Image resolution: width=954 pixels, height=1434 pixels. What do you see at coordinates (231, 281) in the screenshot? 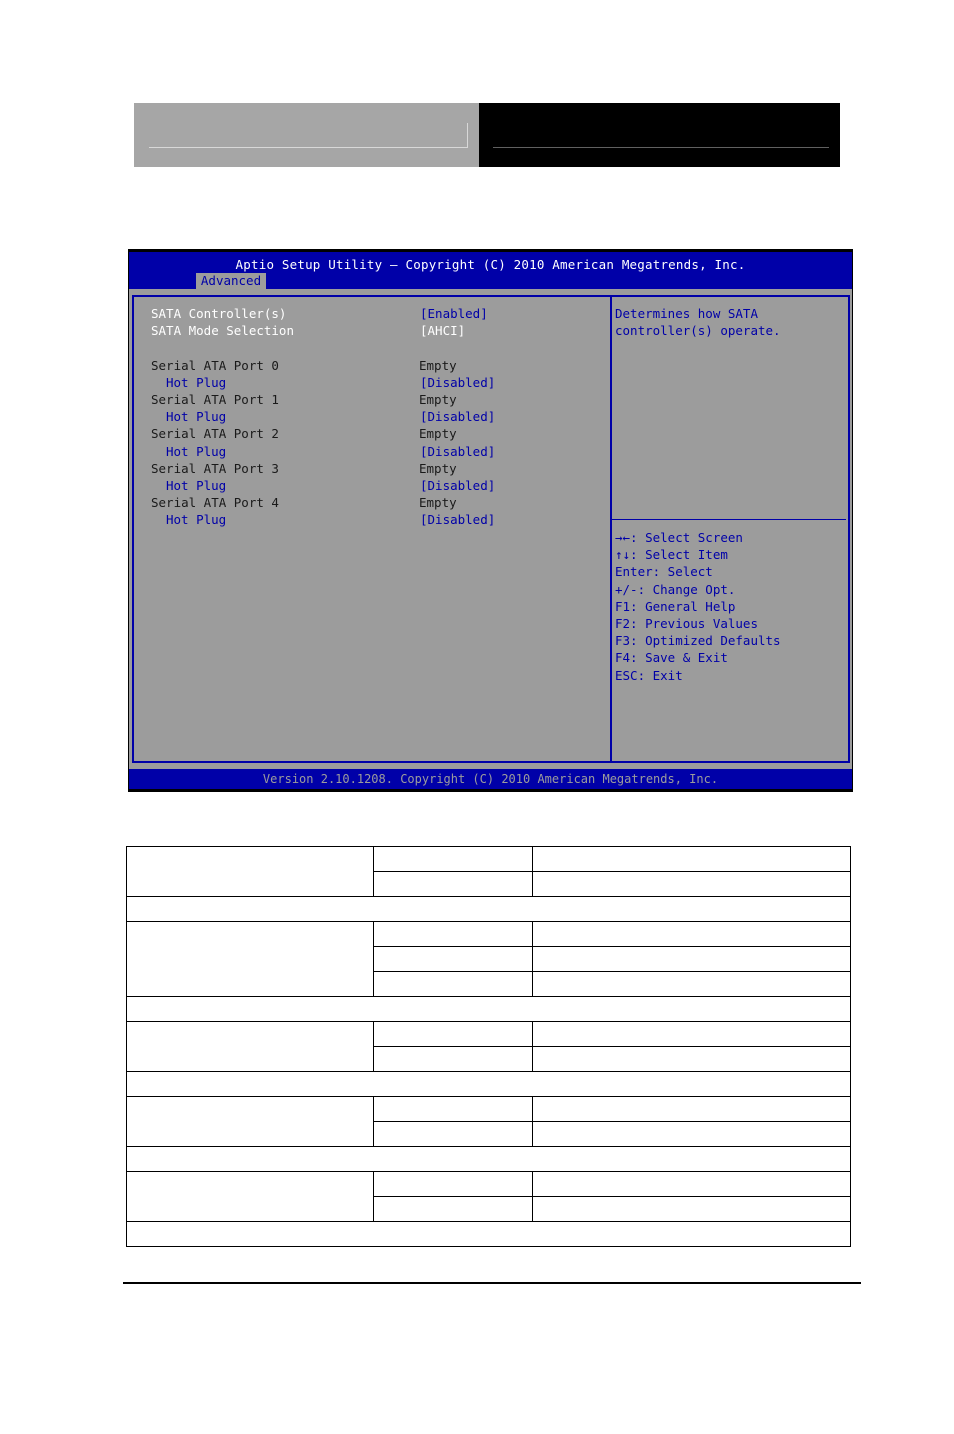
I see `tab-advanced: Advanced` at bounding box center [231, 281].